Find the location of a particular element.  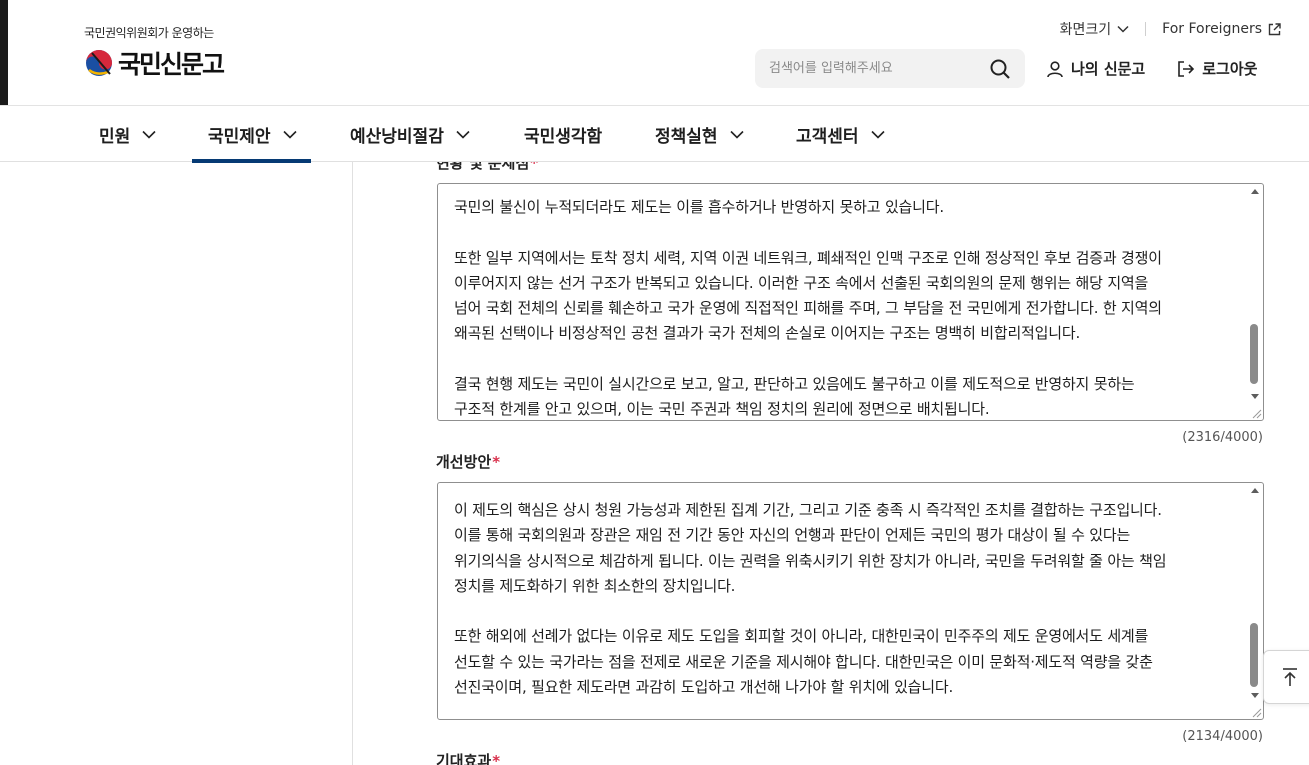

user-links: 나의 신문고 로그아웃 is located at coordinates (1151, 68).